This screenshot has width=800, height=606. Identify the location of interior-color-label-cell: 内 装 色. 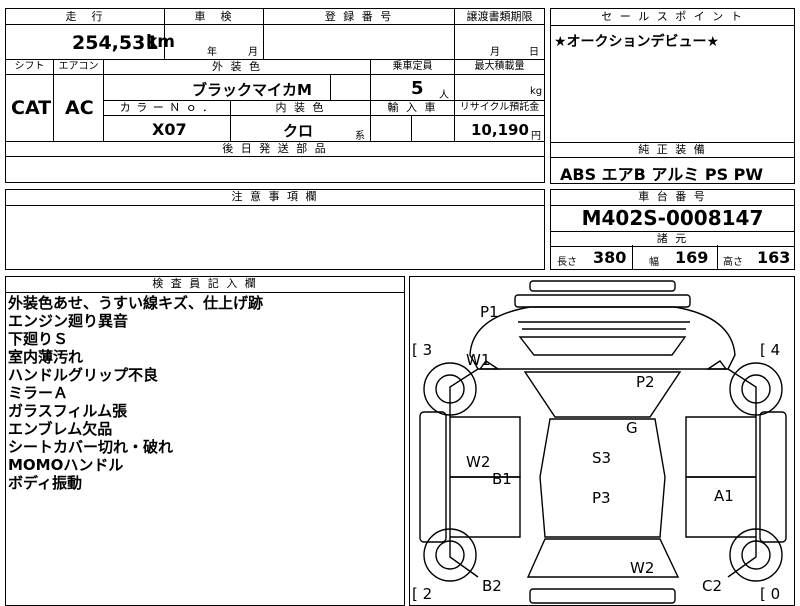
(300, 108).